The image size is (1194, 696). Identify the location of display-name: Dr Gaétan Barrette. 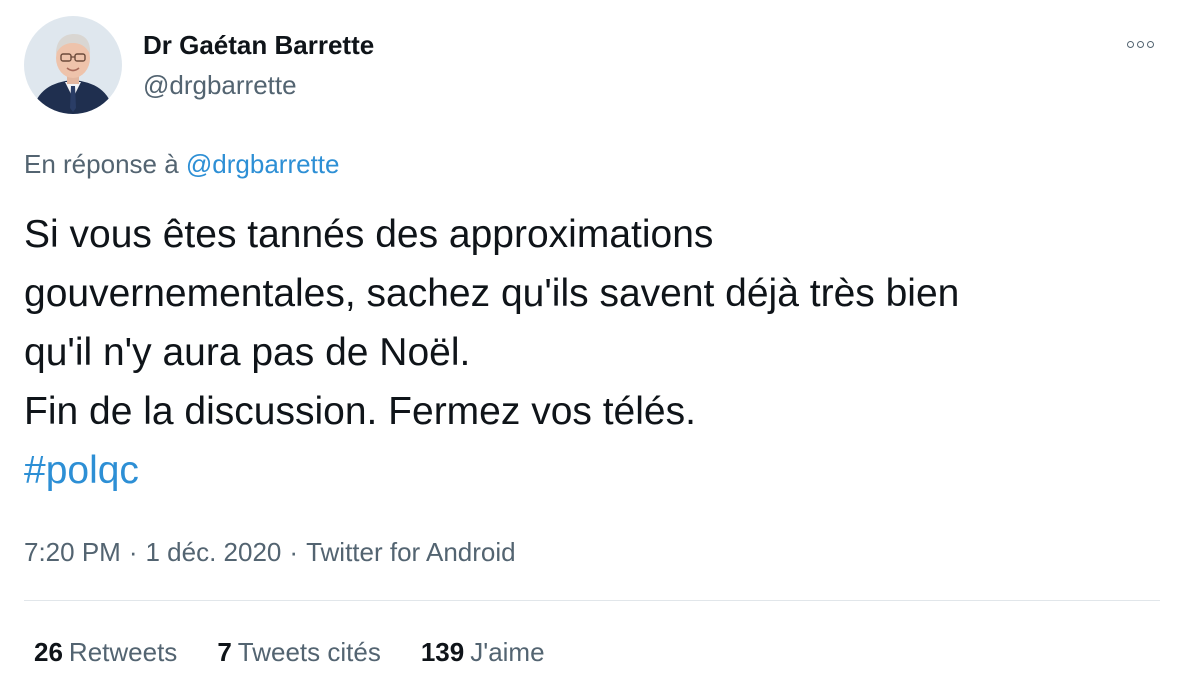
(258, 45).